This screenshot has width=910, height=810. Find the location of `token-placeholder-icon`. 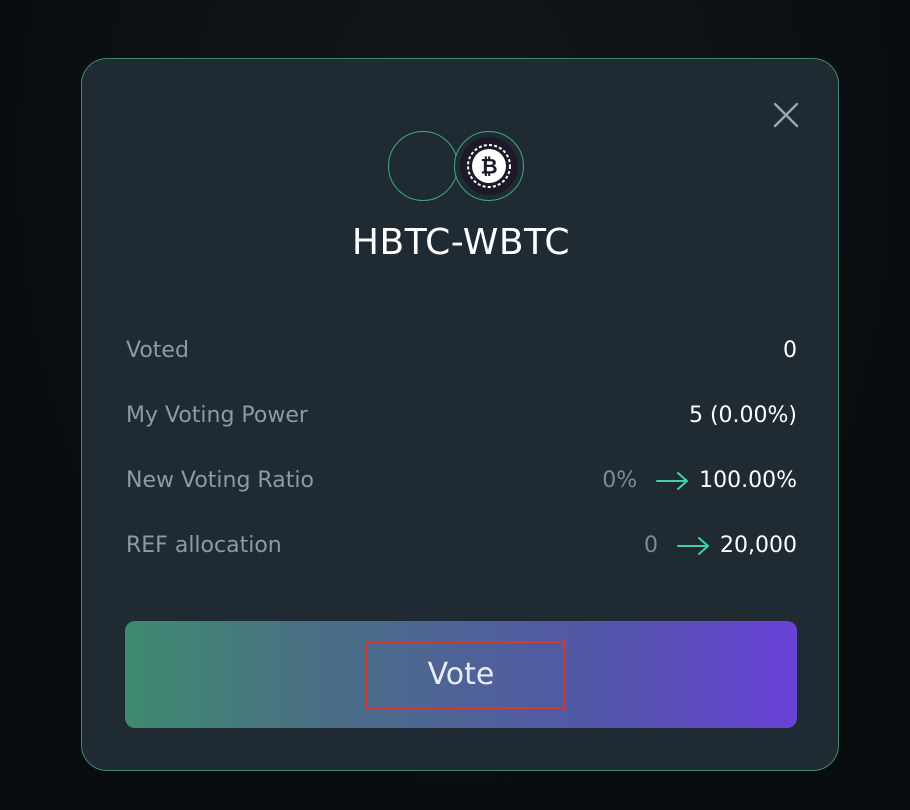

token-placeholder-icon is located at coordinates (423, 166).